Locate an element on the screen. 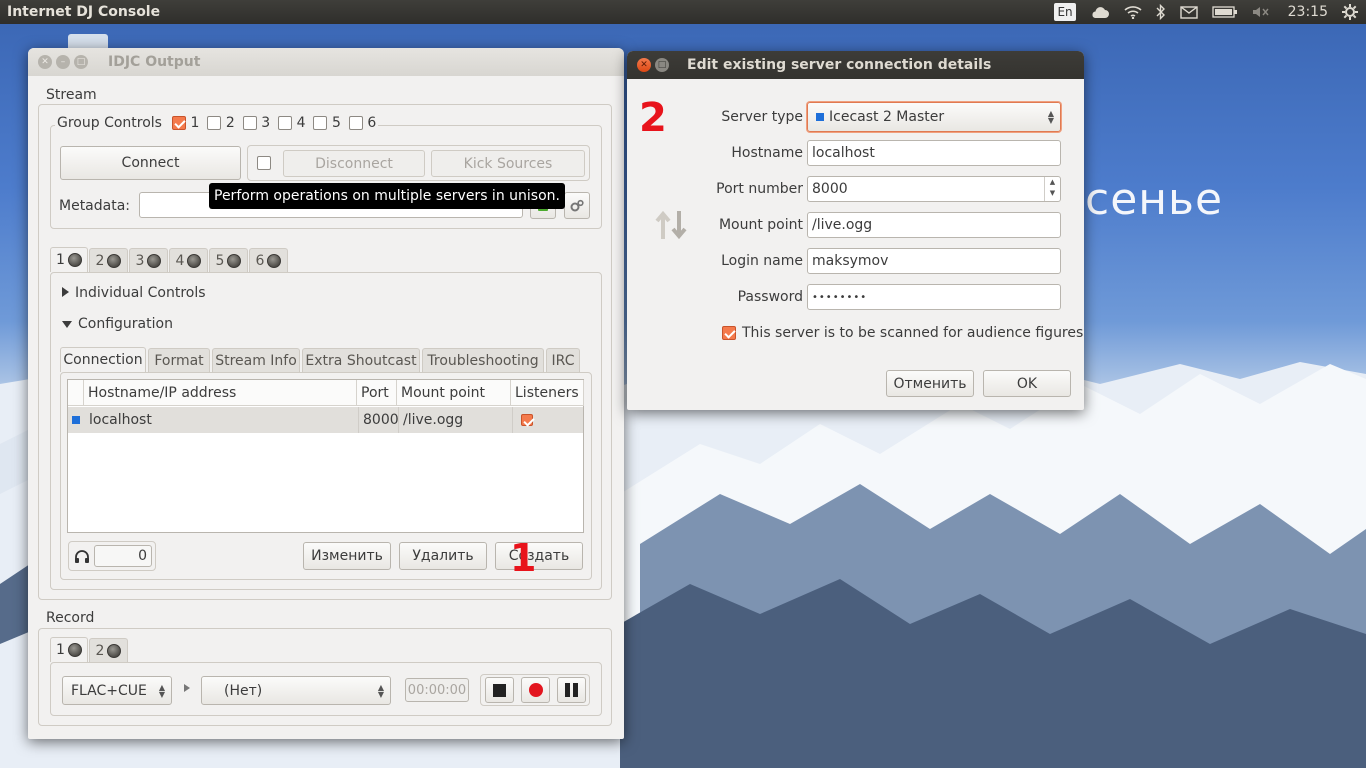 The image size is (1366, 768). record-start-button is located at coordinates (535, 690).